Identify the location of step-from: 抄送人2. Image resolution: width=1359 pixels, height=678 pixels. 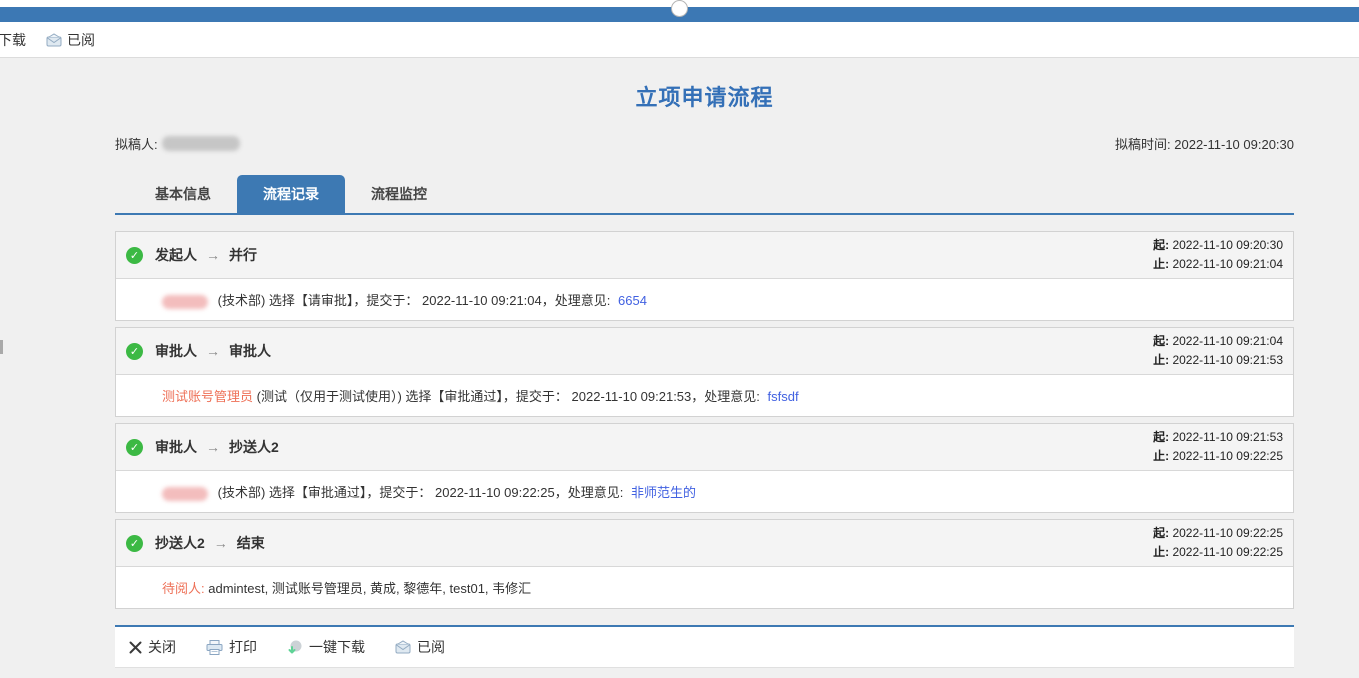
(180, 543).